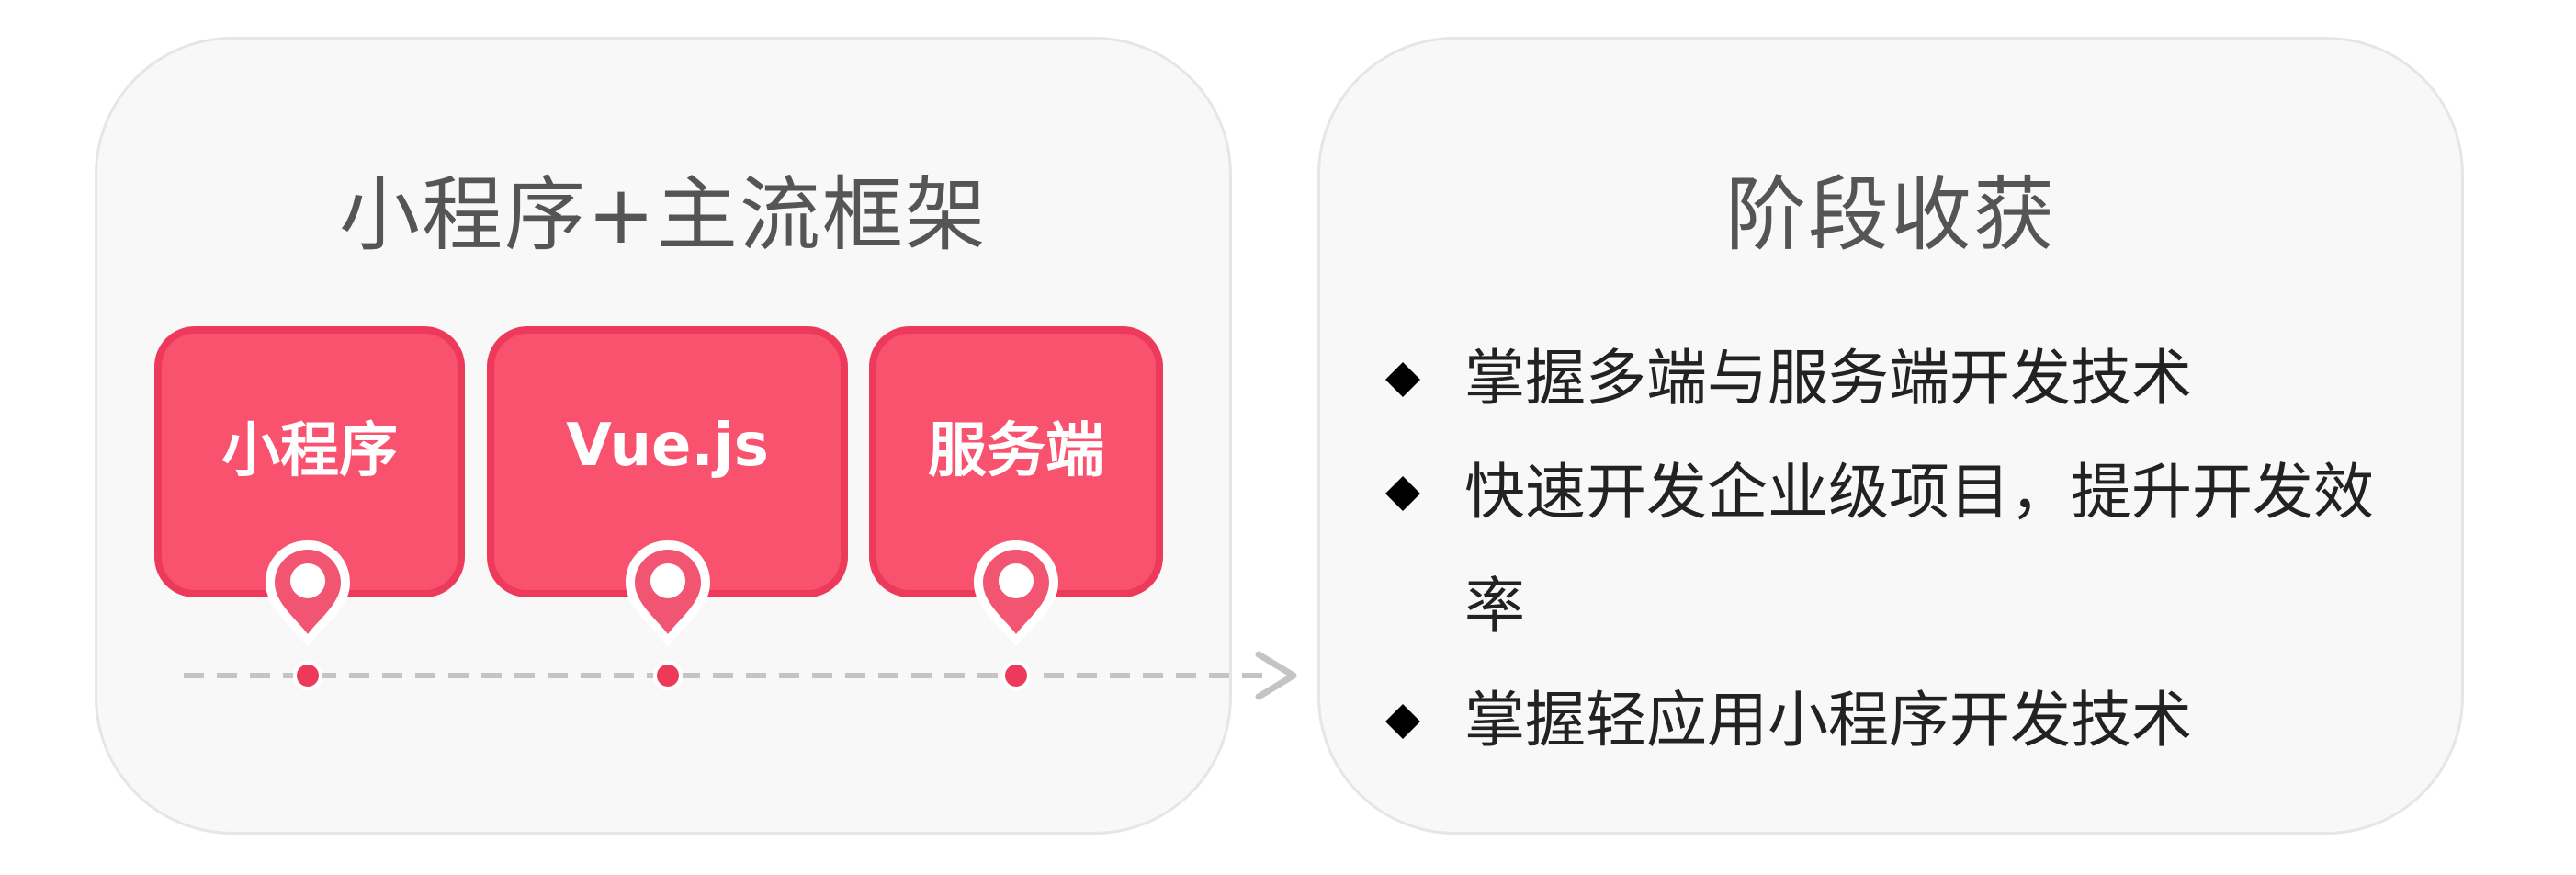 The image size is (2576, 875). I want to click on left-panel-title: 小程序+主流框架, so click(663, 214).